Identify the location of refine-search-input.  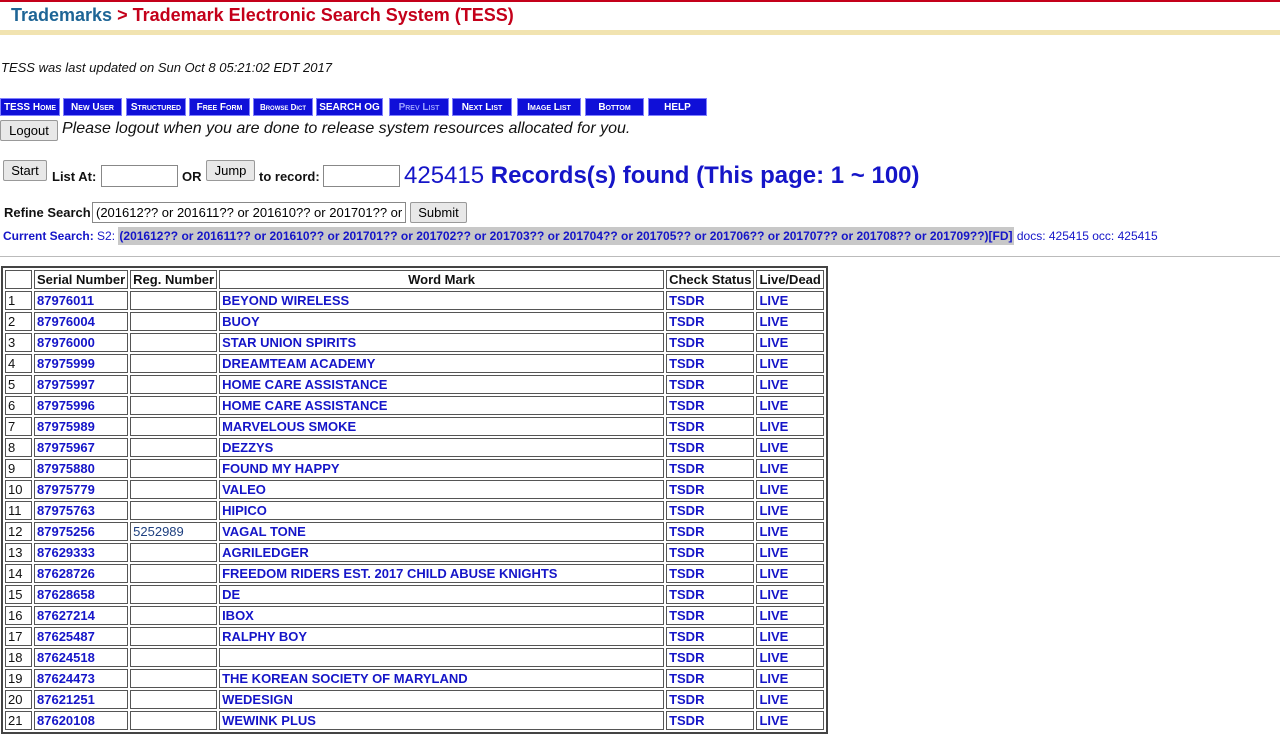
(249, 212).